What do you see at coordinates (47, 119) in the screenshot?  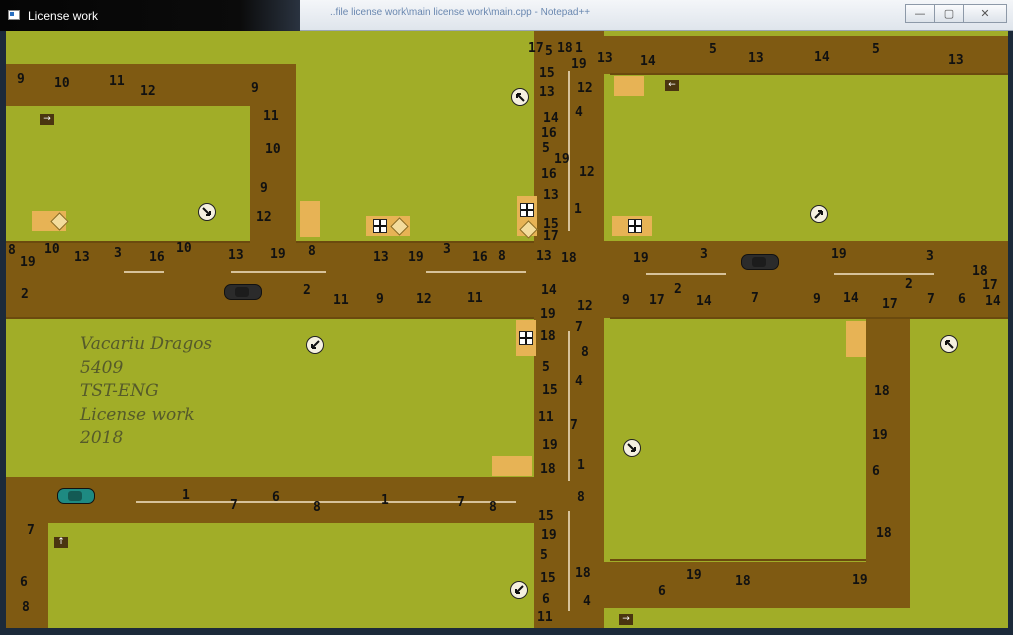 I see `direction-arrow-icon: →` at bounding box center [47, 119].